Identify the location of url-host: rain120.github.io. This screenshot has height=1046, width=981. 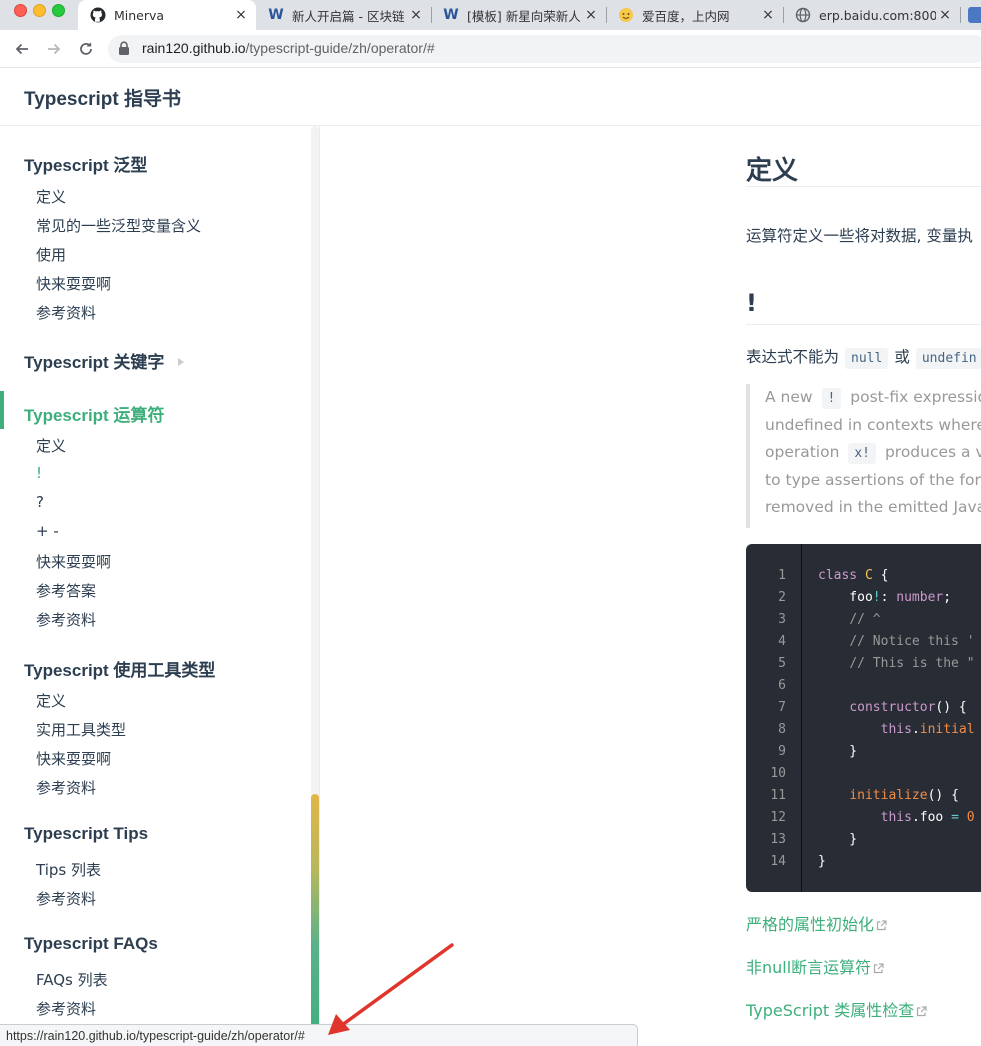
(194, 48).